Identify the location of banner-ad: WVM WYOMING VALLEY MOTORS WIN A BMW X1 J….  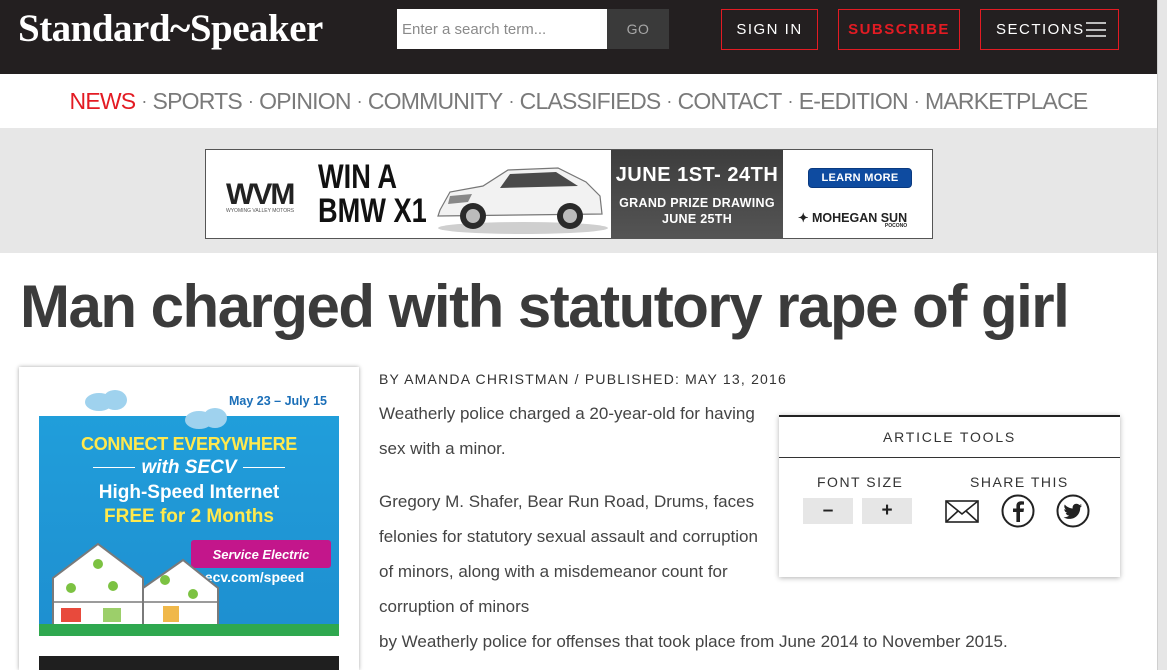
(569, 194).